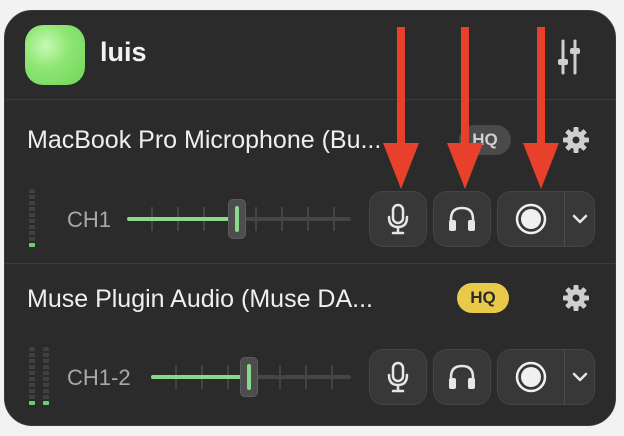 The width and height of the screenshot is (624, 436). I want to click on level-meter-right, so click(46, 376).